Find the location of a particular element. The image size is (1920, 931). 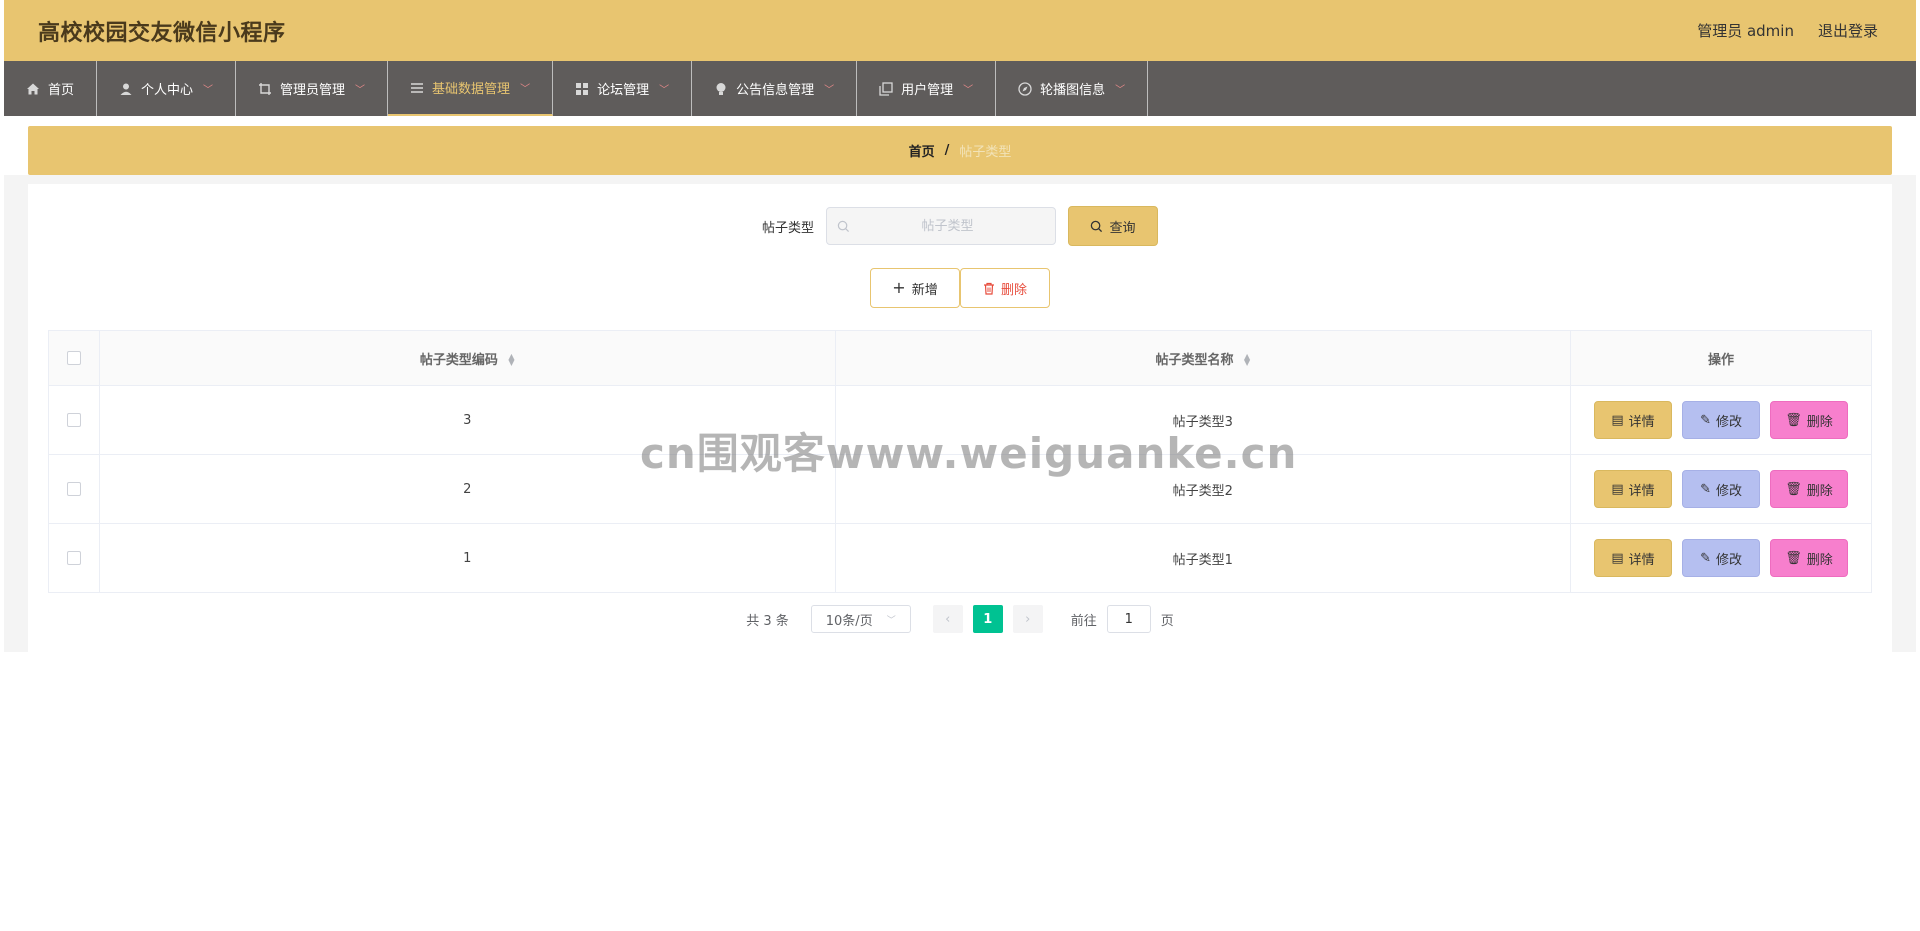

batch-delete-button: 删除 is located at coordinates (1005, 288).